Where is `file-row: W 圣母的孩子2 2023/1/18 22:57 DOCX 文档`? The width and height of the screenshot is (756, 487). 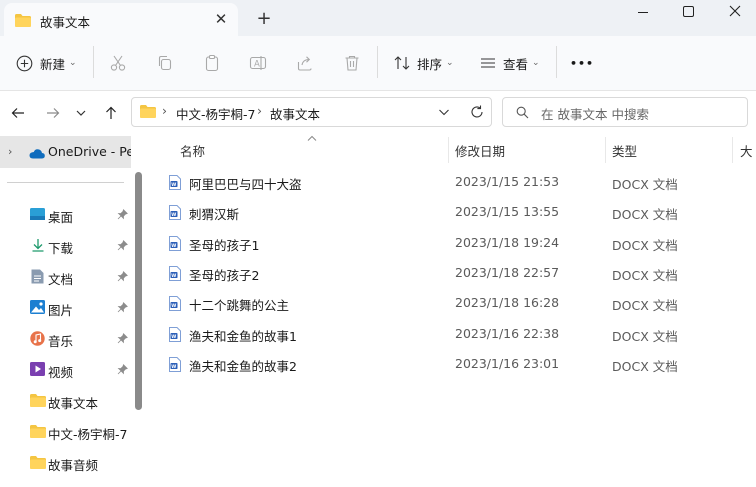
file-row: W 圣母的孩子2 2023/1/18 22:57 DOCX 文档 is located at coordinates (458, 273).